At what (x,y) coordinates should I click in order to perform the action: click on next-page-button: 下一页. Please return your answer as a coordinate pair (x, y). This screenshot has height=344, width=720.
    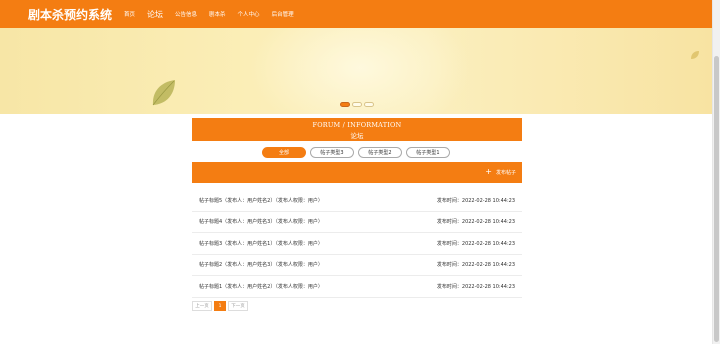
    Looking at the image, I should click on (238, 306).